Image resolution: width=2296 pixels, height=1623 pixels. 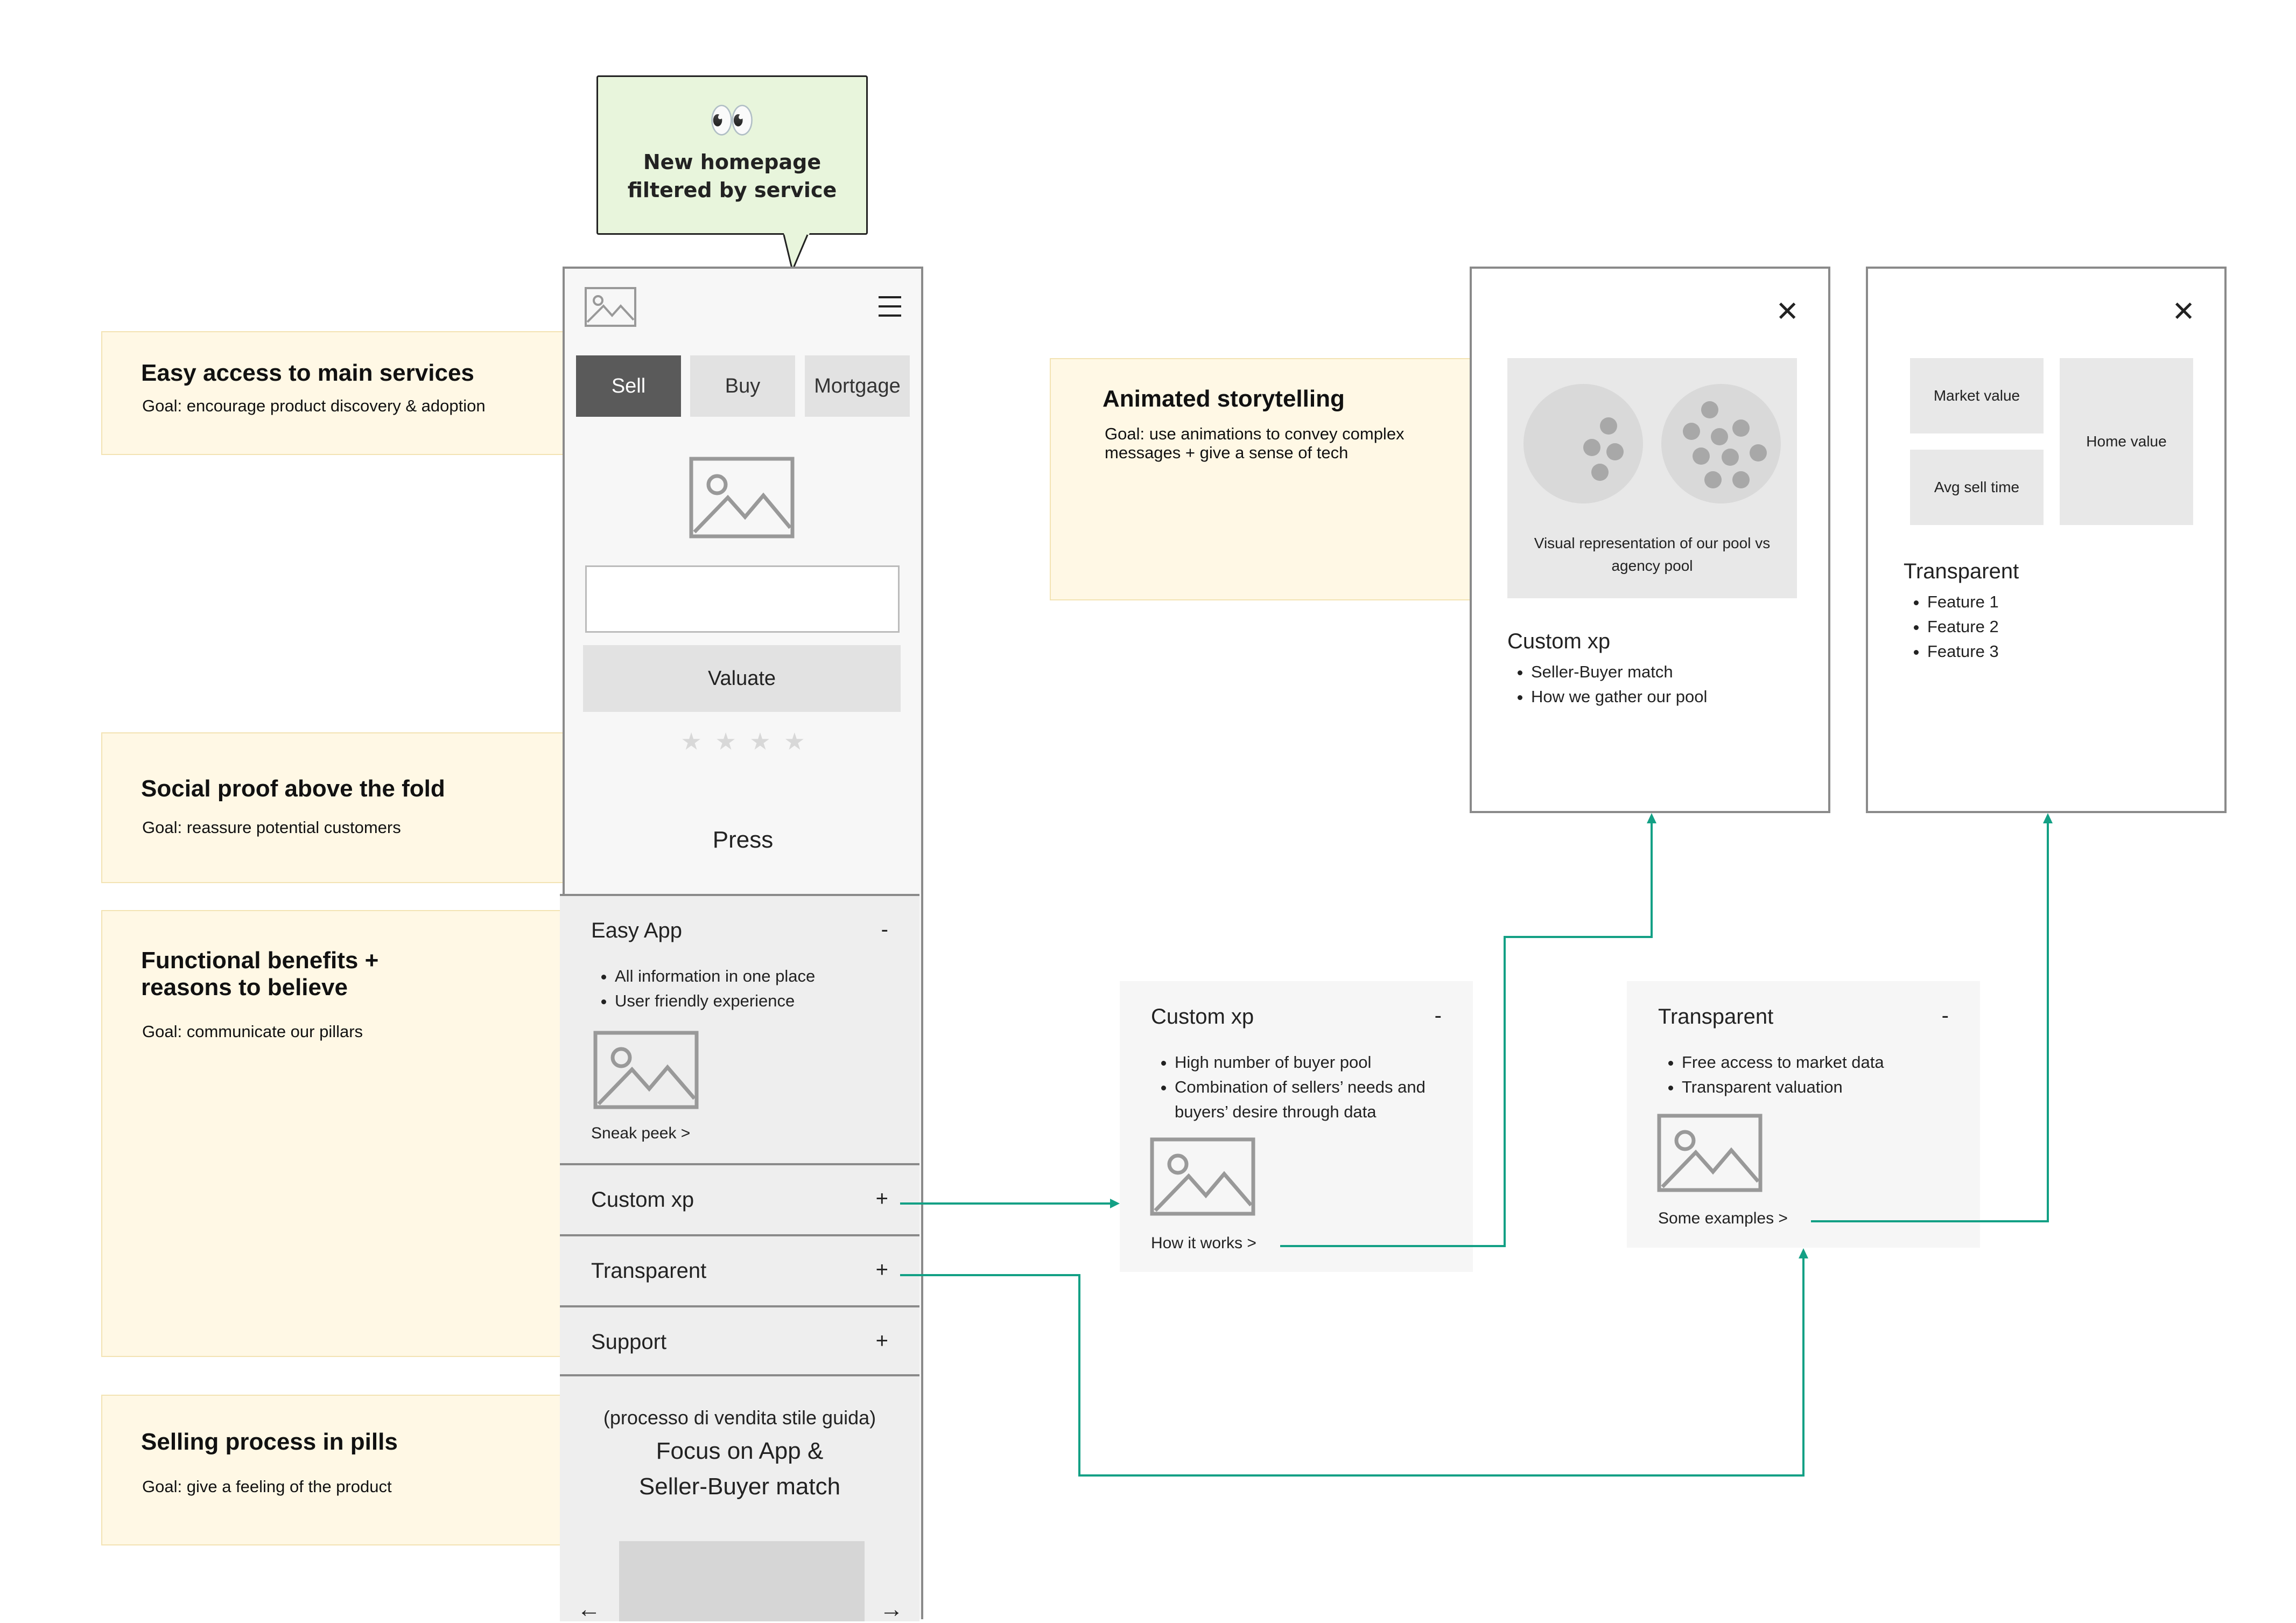 I want to click on connector-some-examples, so click(x=1930, y=1022).